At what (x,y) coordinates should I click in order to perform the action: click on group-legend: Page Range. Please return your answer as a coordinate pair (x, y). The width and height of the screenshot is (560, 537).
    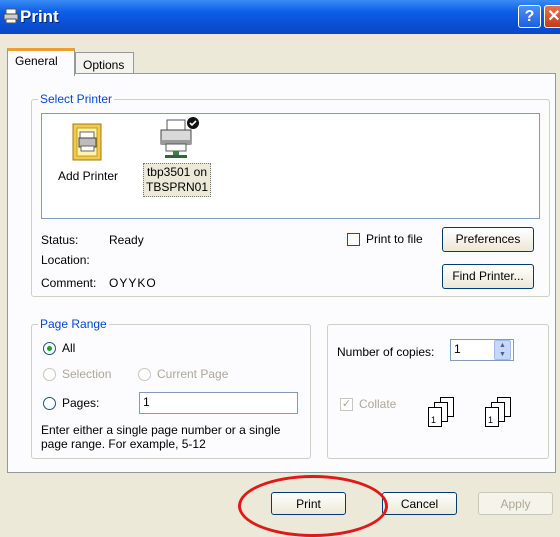
    Looking at the image, I should click on (73, 324).